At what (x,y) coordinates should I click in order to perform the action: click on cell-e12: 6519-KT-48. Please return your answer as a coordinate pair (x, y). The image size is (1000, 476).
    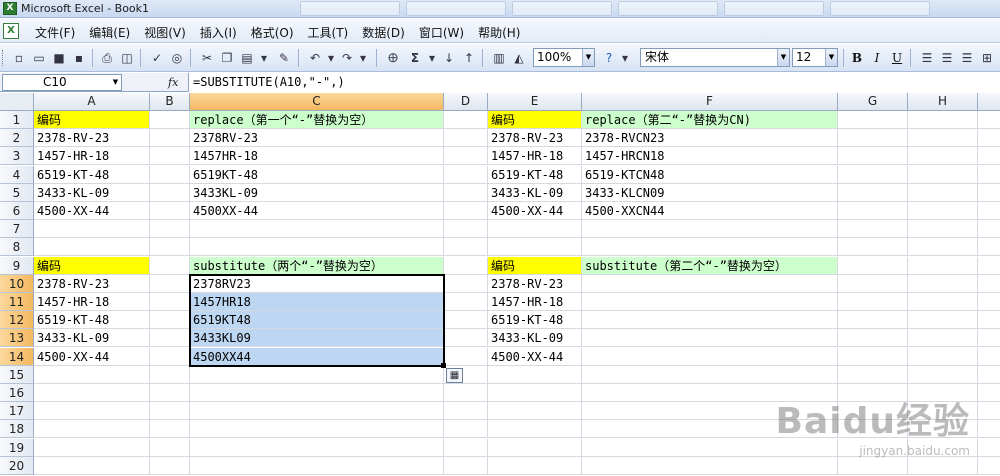
    Looking at the image, I should click on (535, 320).